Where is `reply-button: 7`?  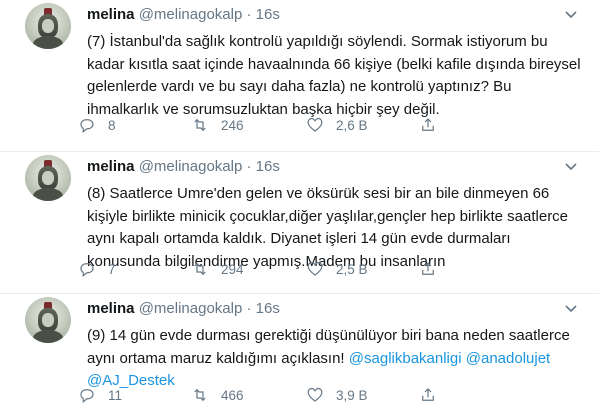 reply-button: 7 is located at coordinates (97, 269).